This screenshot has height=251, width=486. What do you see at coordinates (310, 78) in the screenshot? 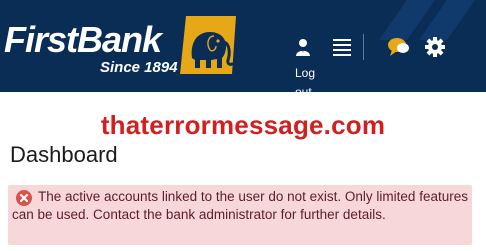
I see `logout-link: Log out` at bounding box center [310, 78].